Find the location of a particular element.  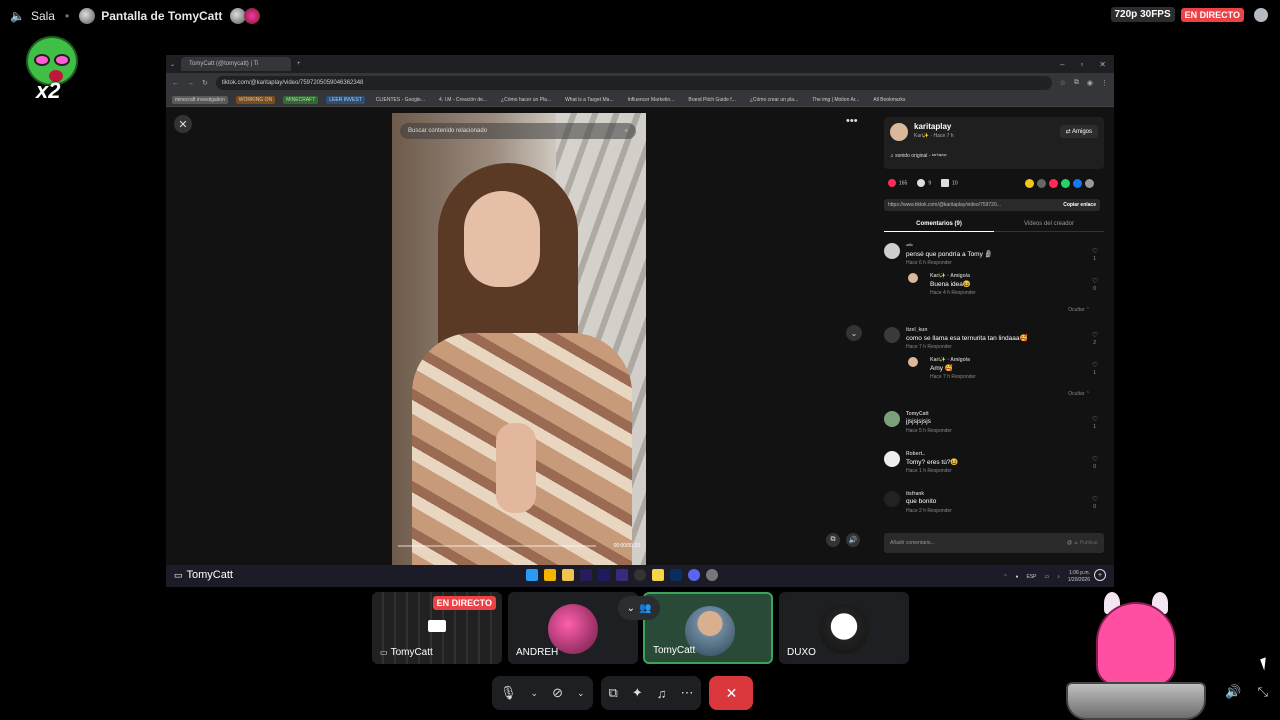

tab-comments: Comentarios (9) is located at coordinates (939, 226).